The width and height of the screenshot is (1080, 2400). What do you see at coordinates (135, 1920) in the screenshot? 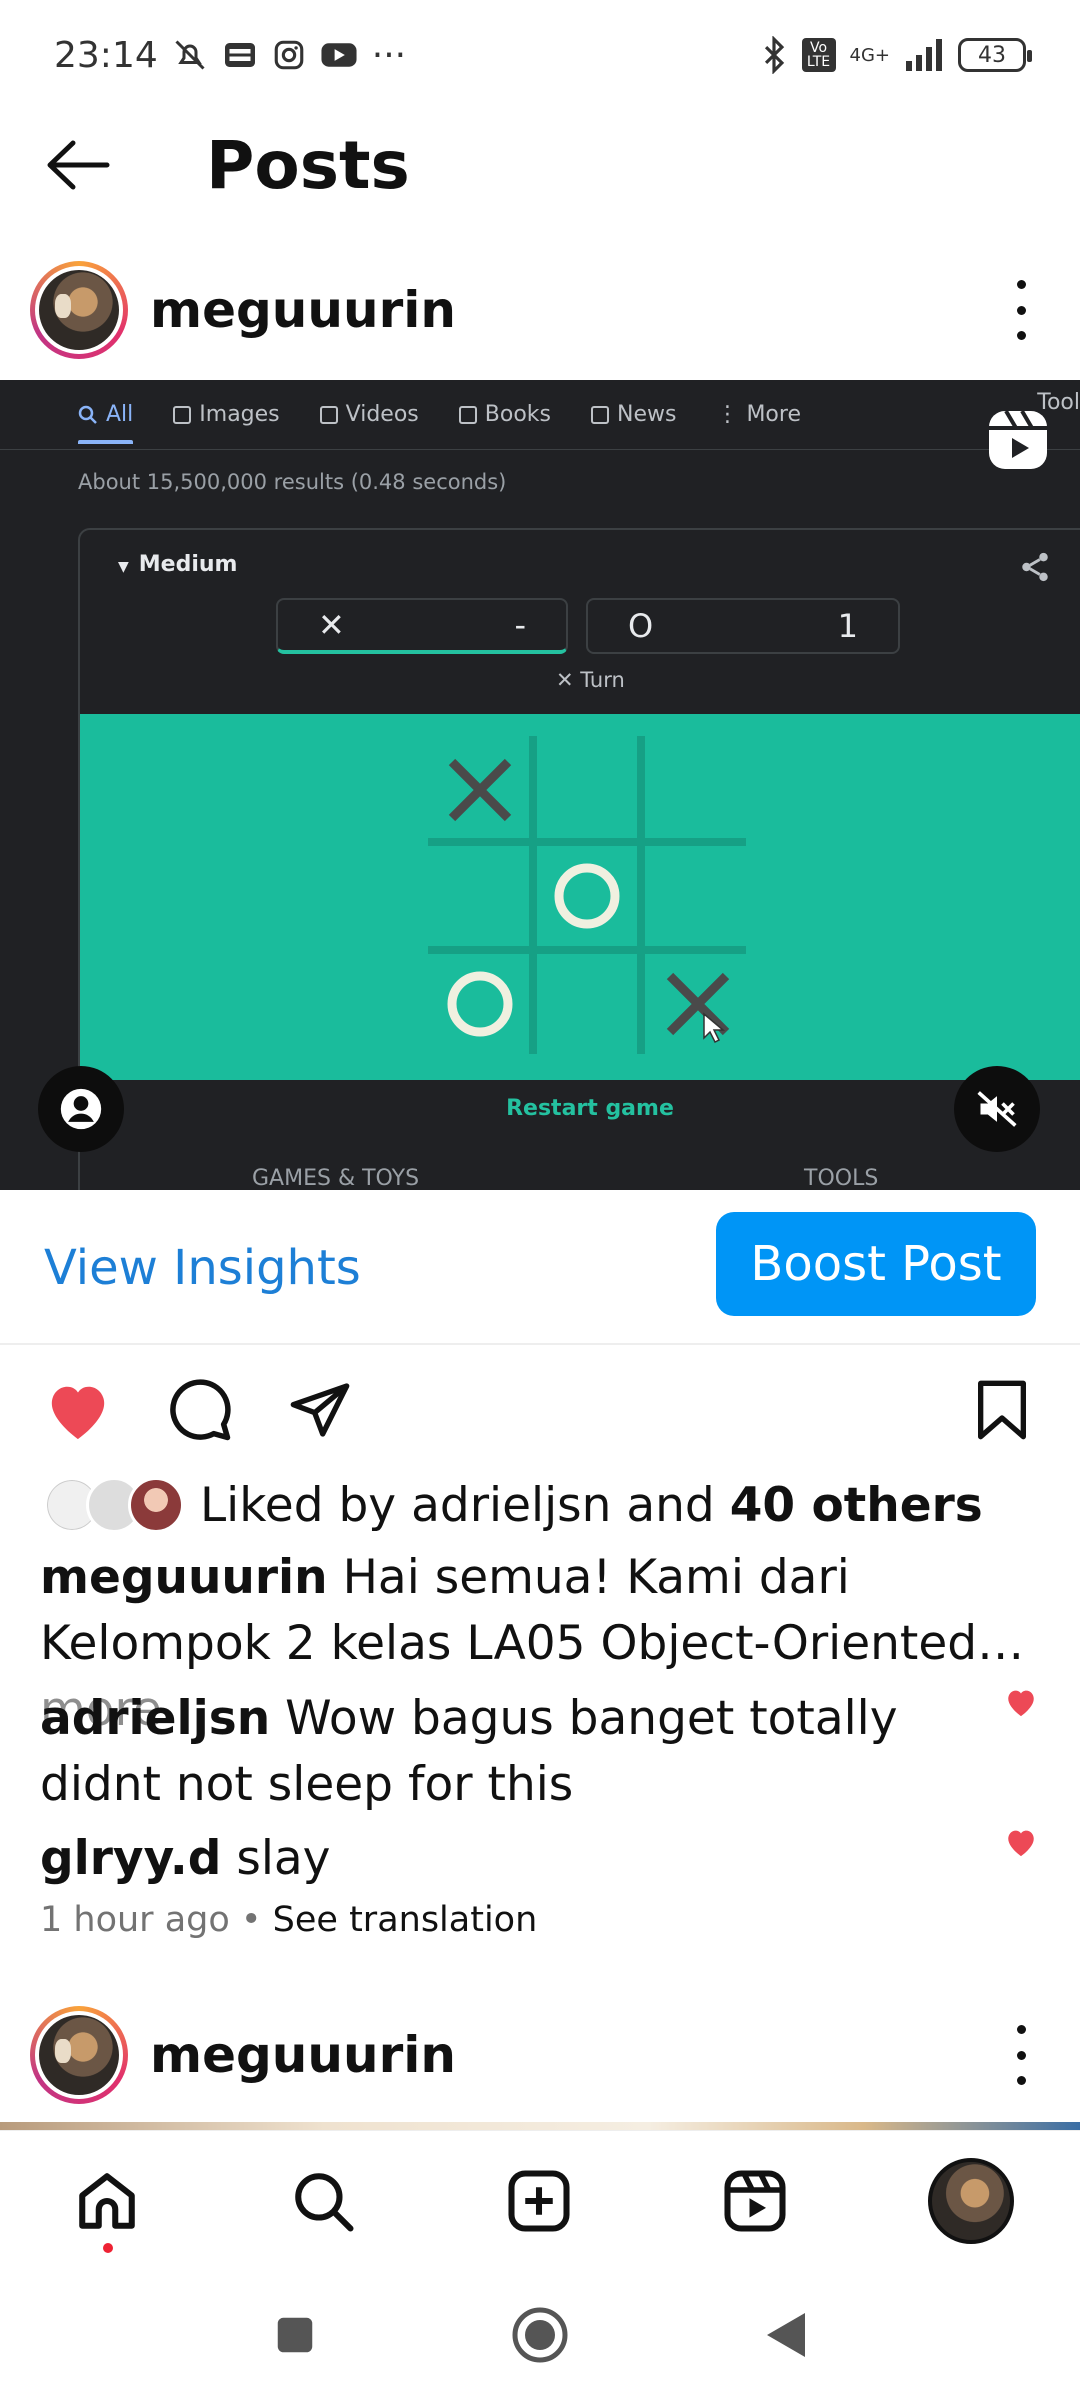
I see `post-time: 1 hour ago` at bounding box center [135, 1920].